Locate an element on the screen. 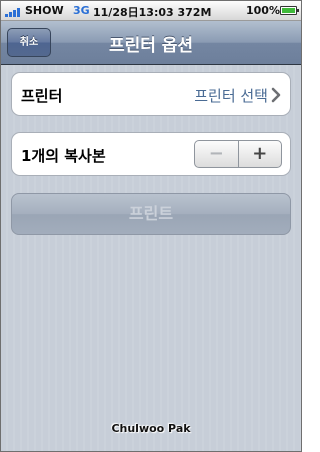 This screenshot has height=452, width=320. battery-icon is located at coordinates (289, 10).